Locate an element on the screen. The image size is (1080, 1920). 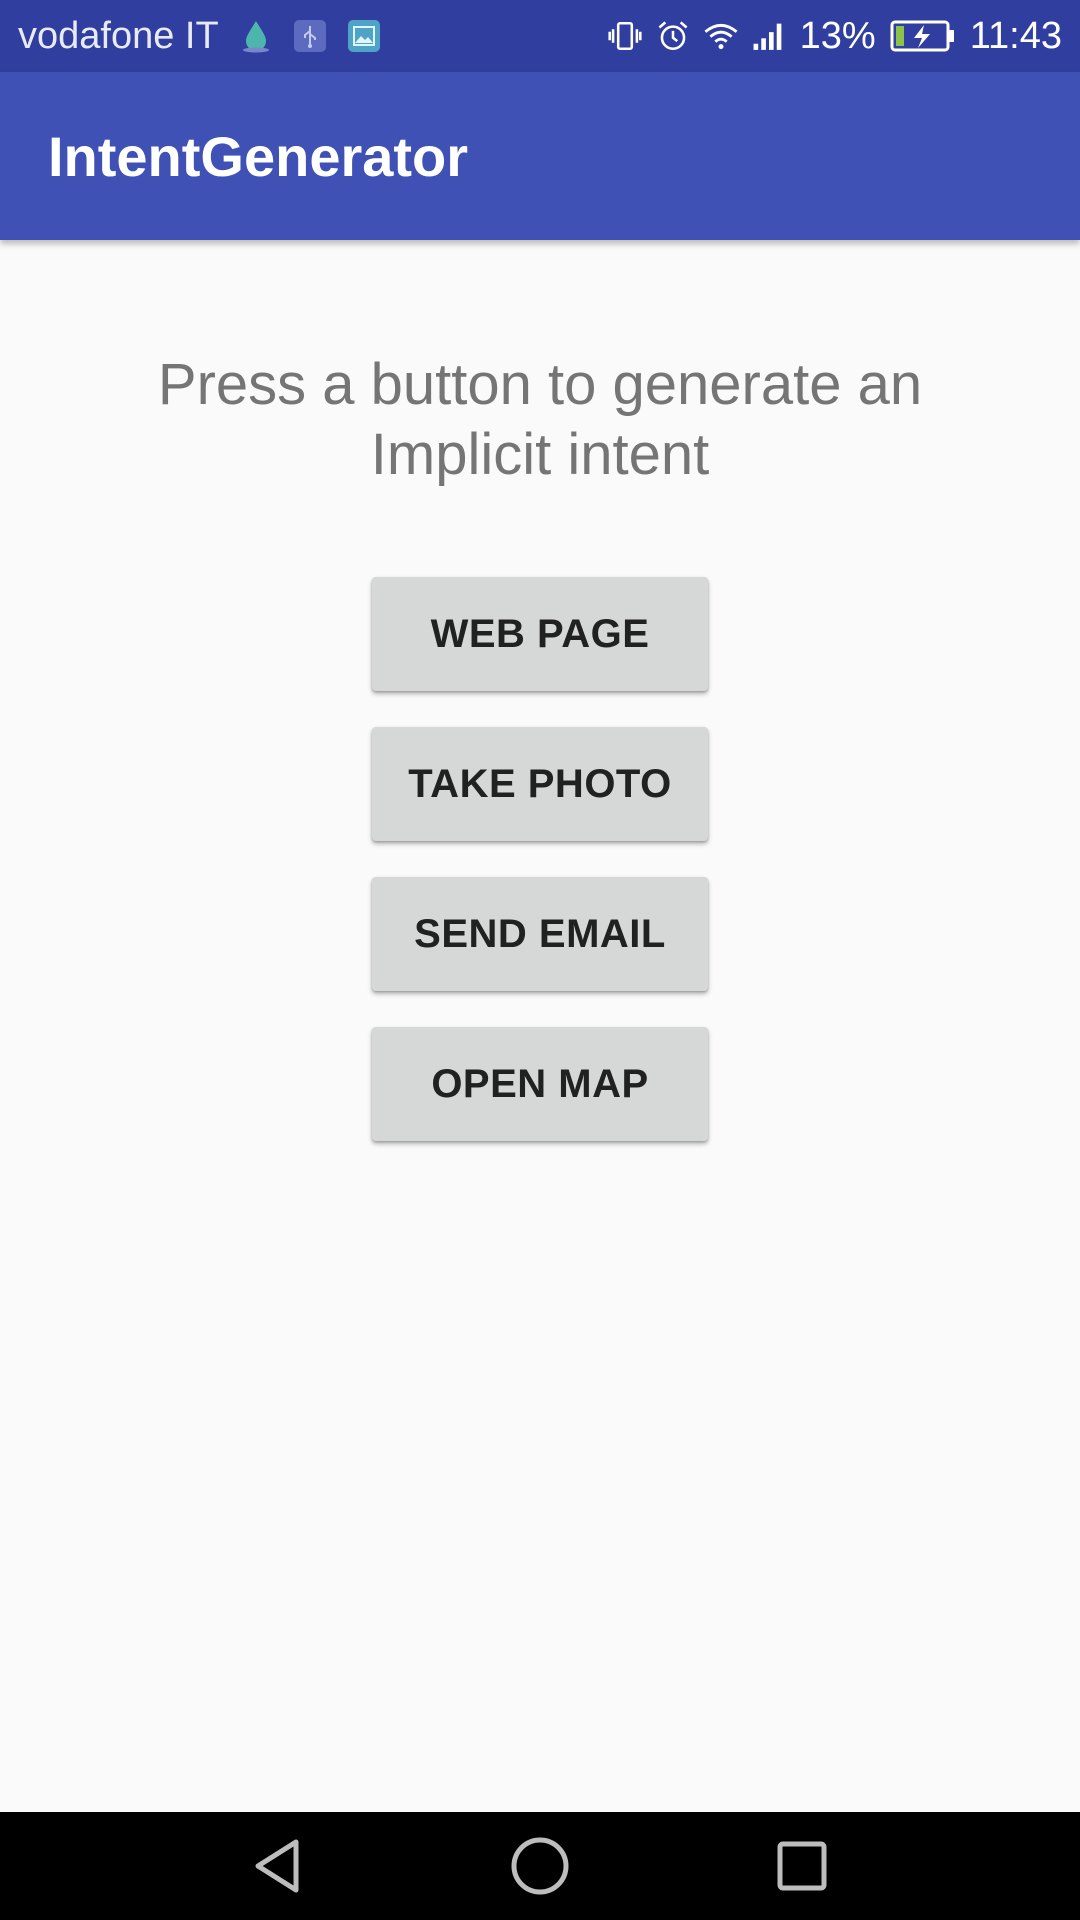
battery-percent: 13% is located at coordinates (837, 35).